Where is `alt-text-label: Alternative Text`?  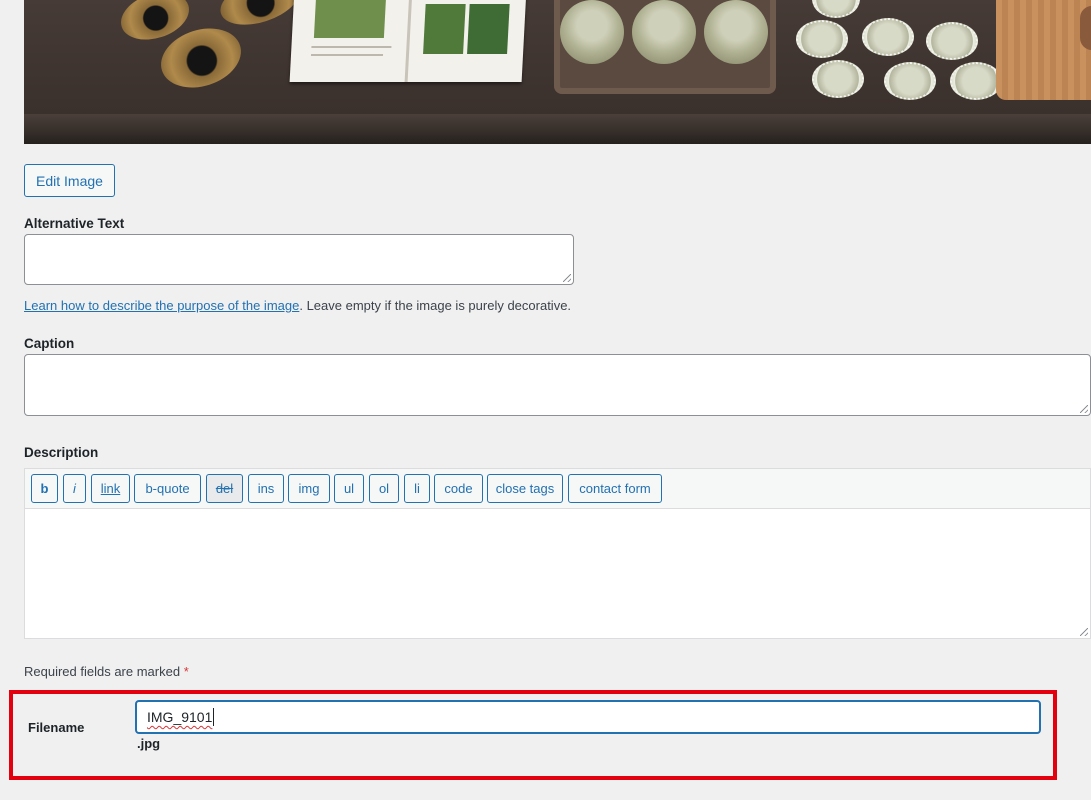
alt-text-label: Alternative Text is located at coordinates (74, 223).